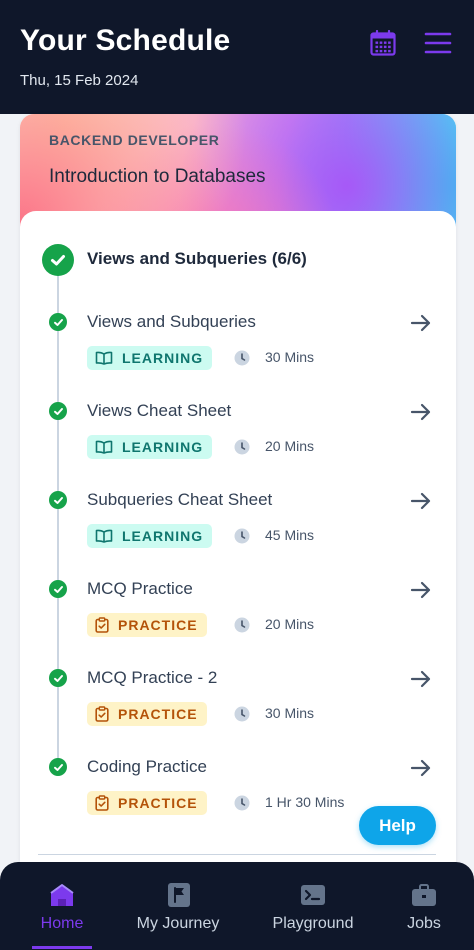  What do you see at coordinates (179, 895) in the screenshot?
I see `flag-icon` at bounding box center [179, 895].